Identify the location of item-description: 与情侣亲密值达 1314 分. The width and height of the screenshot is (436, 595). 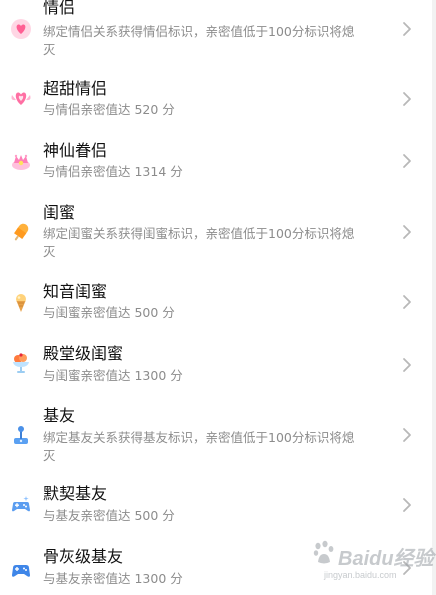
(113, 171).